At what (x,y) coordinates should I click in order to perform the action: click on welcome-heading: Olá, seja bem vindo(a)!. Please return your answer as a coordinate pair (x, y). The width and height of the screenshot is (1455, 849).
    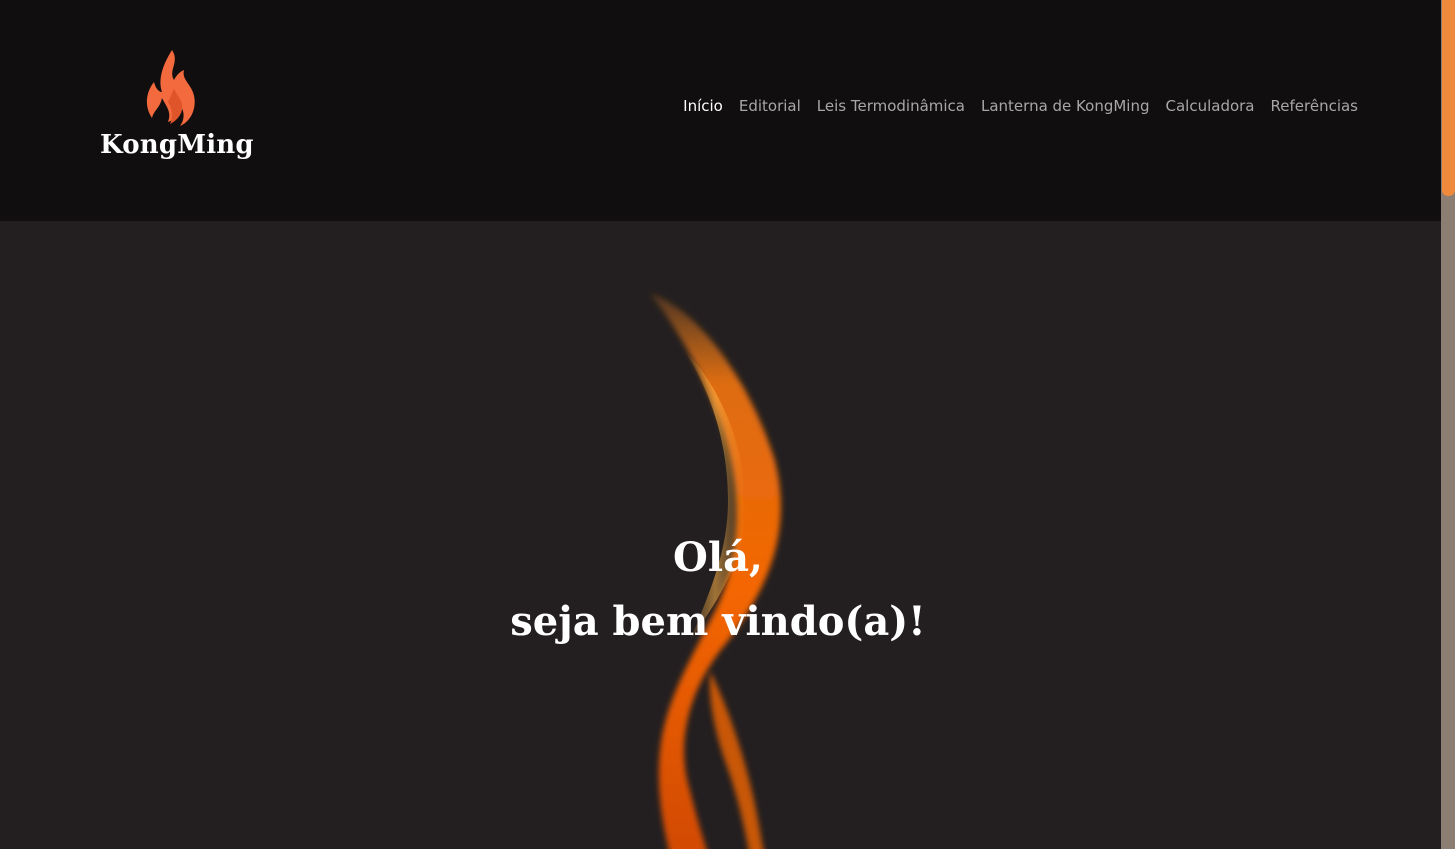
    Looking at the image, I should click on (718, 590).